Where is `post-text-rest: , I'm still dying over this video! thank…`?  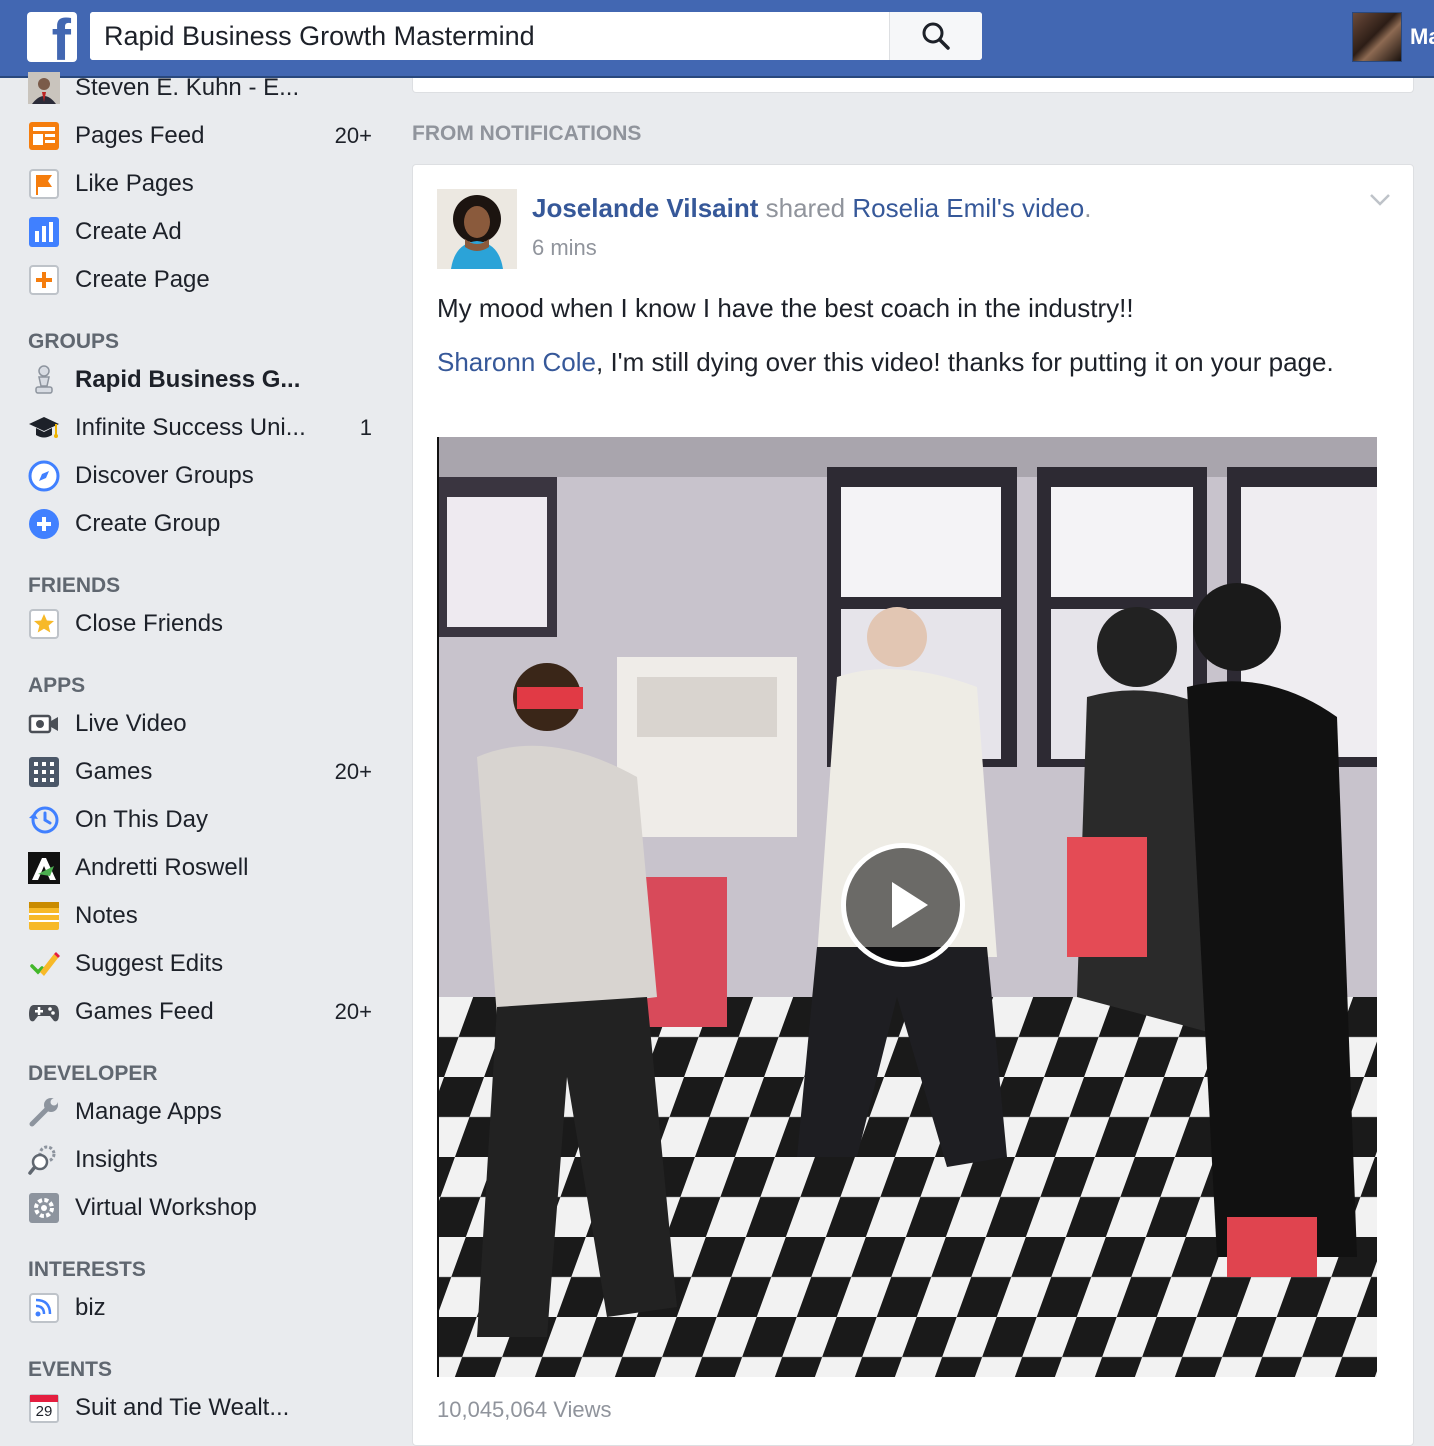 post-text-rest: , I'm still dying over this video! thank… is located at coordinates (965, 362).